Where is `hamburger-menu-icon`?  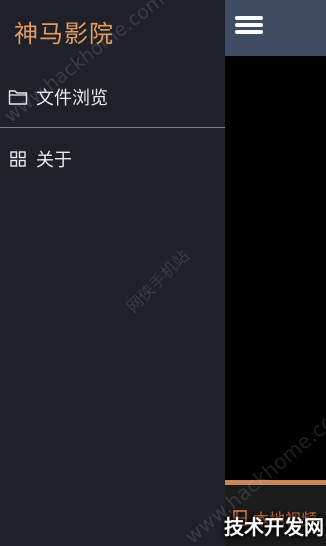
hamburger-menu-icon is located at coordinates (250, 25).